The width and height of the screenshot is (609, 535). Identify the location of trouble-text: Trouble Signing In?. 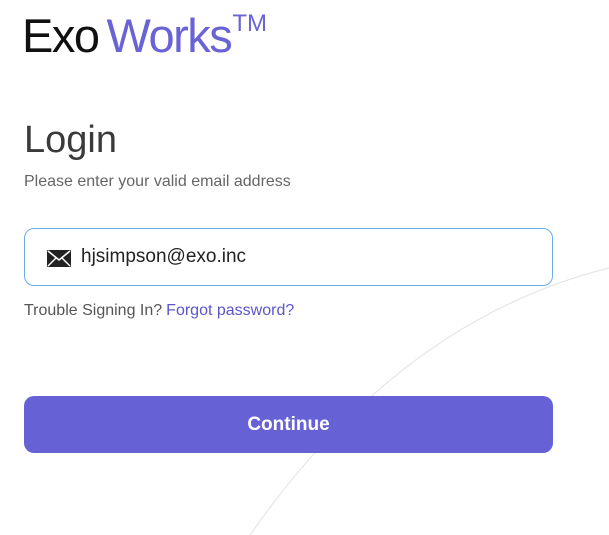
(93, 310).